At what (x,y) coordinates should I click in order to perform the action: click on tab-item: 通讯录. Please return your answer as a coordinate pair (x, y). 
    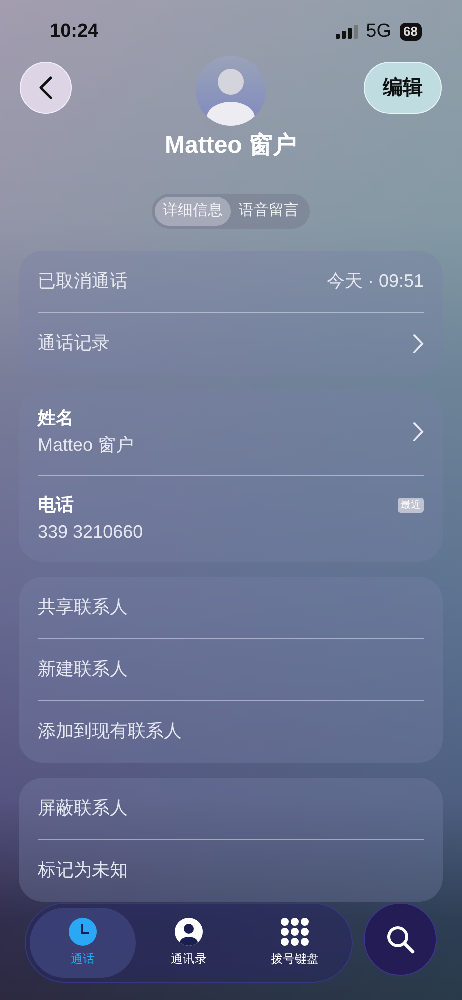
    Looking at the image, I should click on (189, 943).